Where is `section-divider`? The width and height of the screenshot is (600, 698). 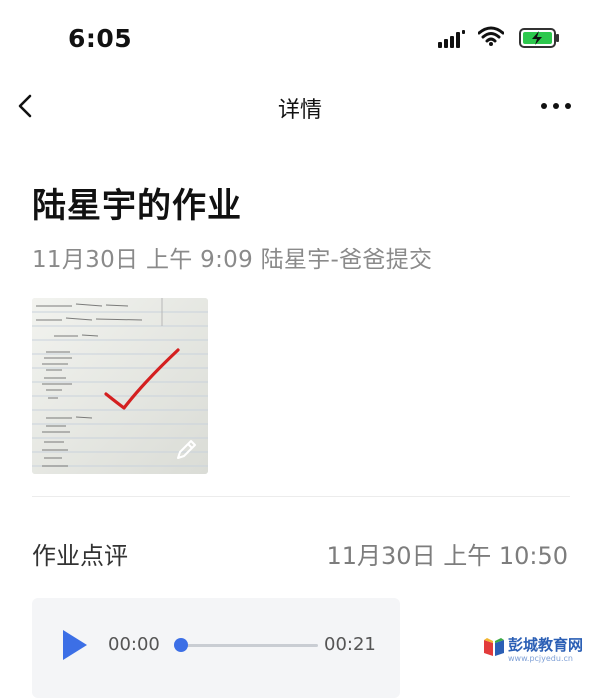 section-divider is located at coordinates (301, 496).